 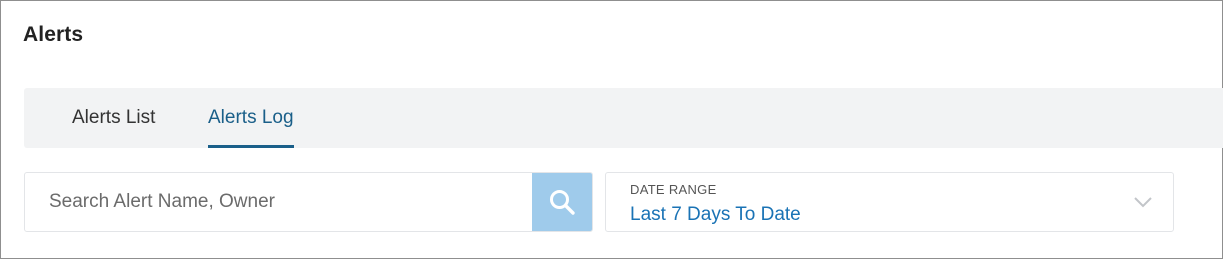 I want to click on search-icon, so click(x=562, y=202).